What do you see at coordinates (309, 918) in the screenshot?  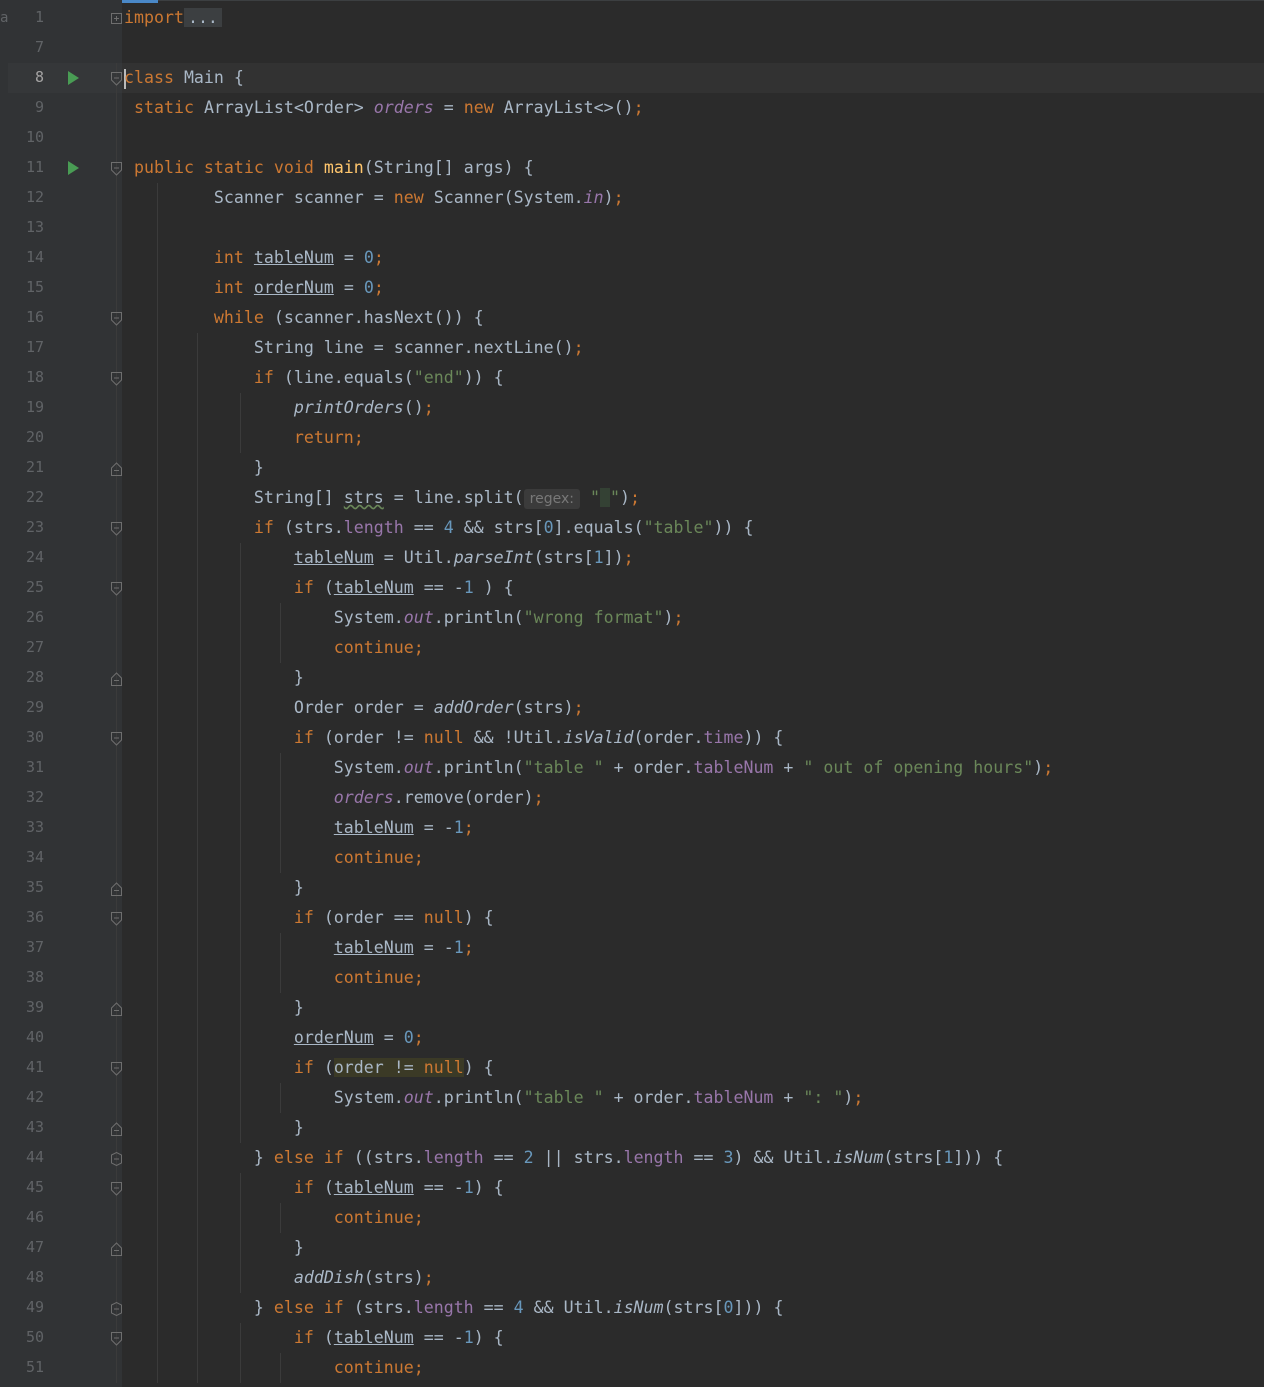 I see `code-line: if (order == null) {` at bounding box center [309, 918].